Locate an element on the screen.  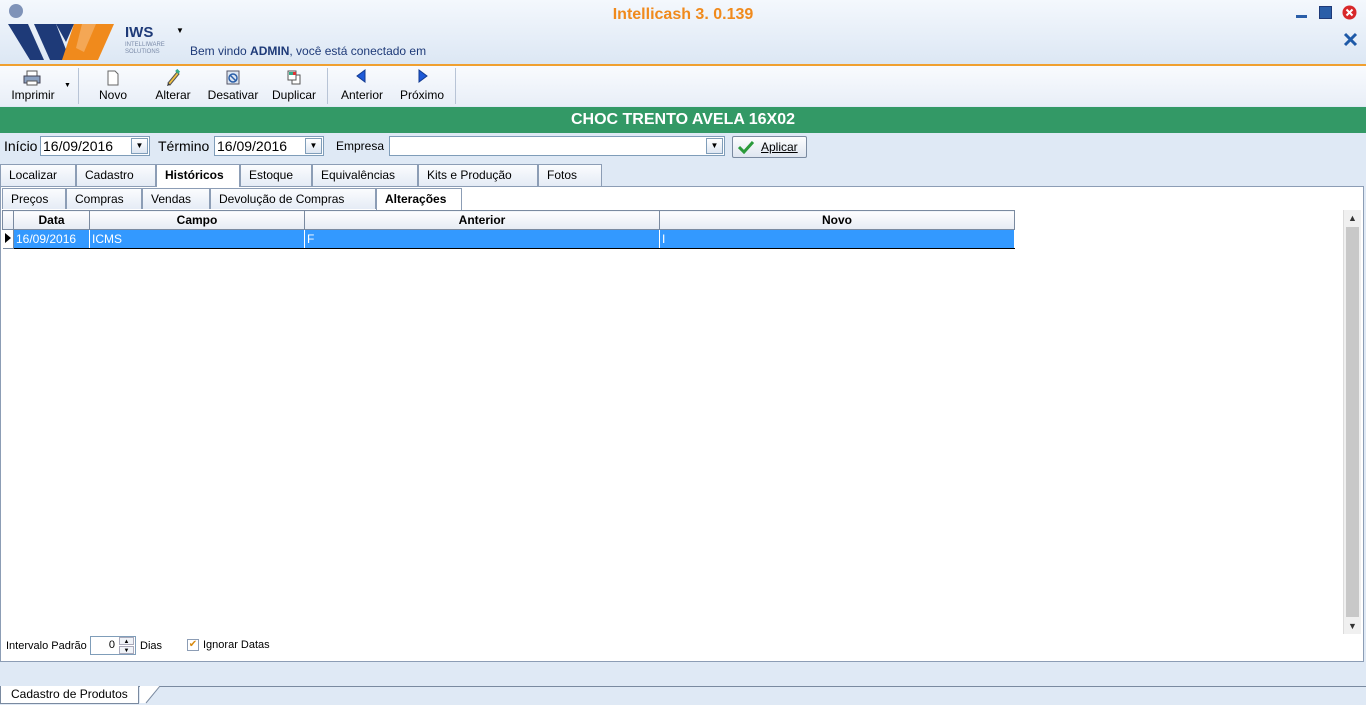
end-date-picker: 16/09/2016 ▼ is located at coordinates (269, 146).